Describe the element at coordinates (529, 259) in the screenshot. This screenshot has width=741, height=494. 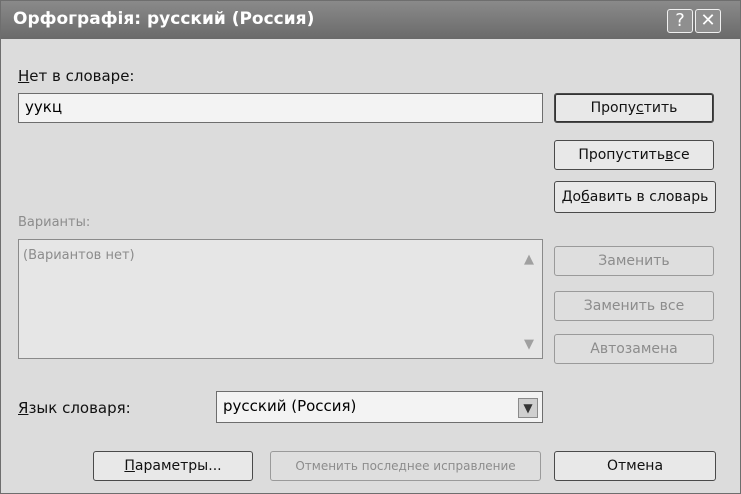
I see `scroll-up-icon: ▲` at that location.